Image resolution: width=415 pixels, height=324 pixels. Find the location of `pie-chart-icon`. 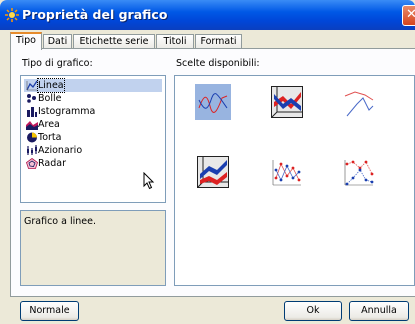

pie-chart-icon is located at coordinates (32, 137).